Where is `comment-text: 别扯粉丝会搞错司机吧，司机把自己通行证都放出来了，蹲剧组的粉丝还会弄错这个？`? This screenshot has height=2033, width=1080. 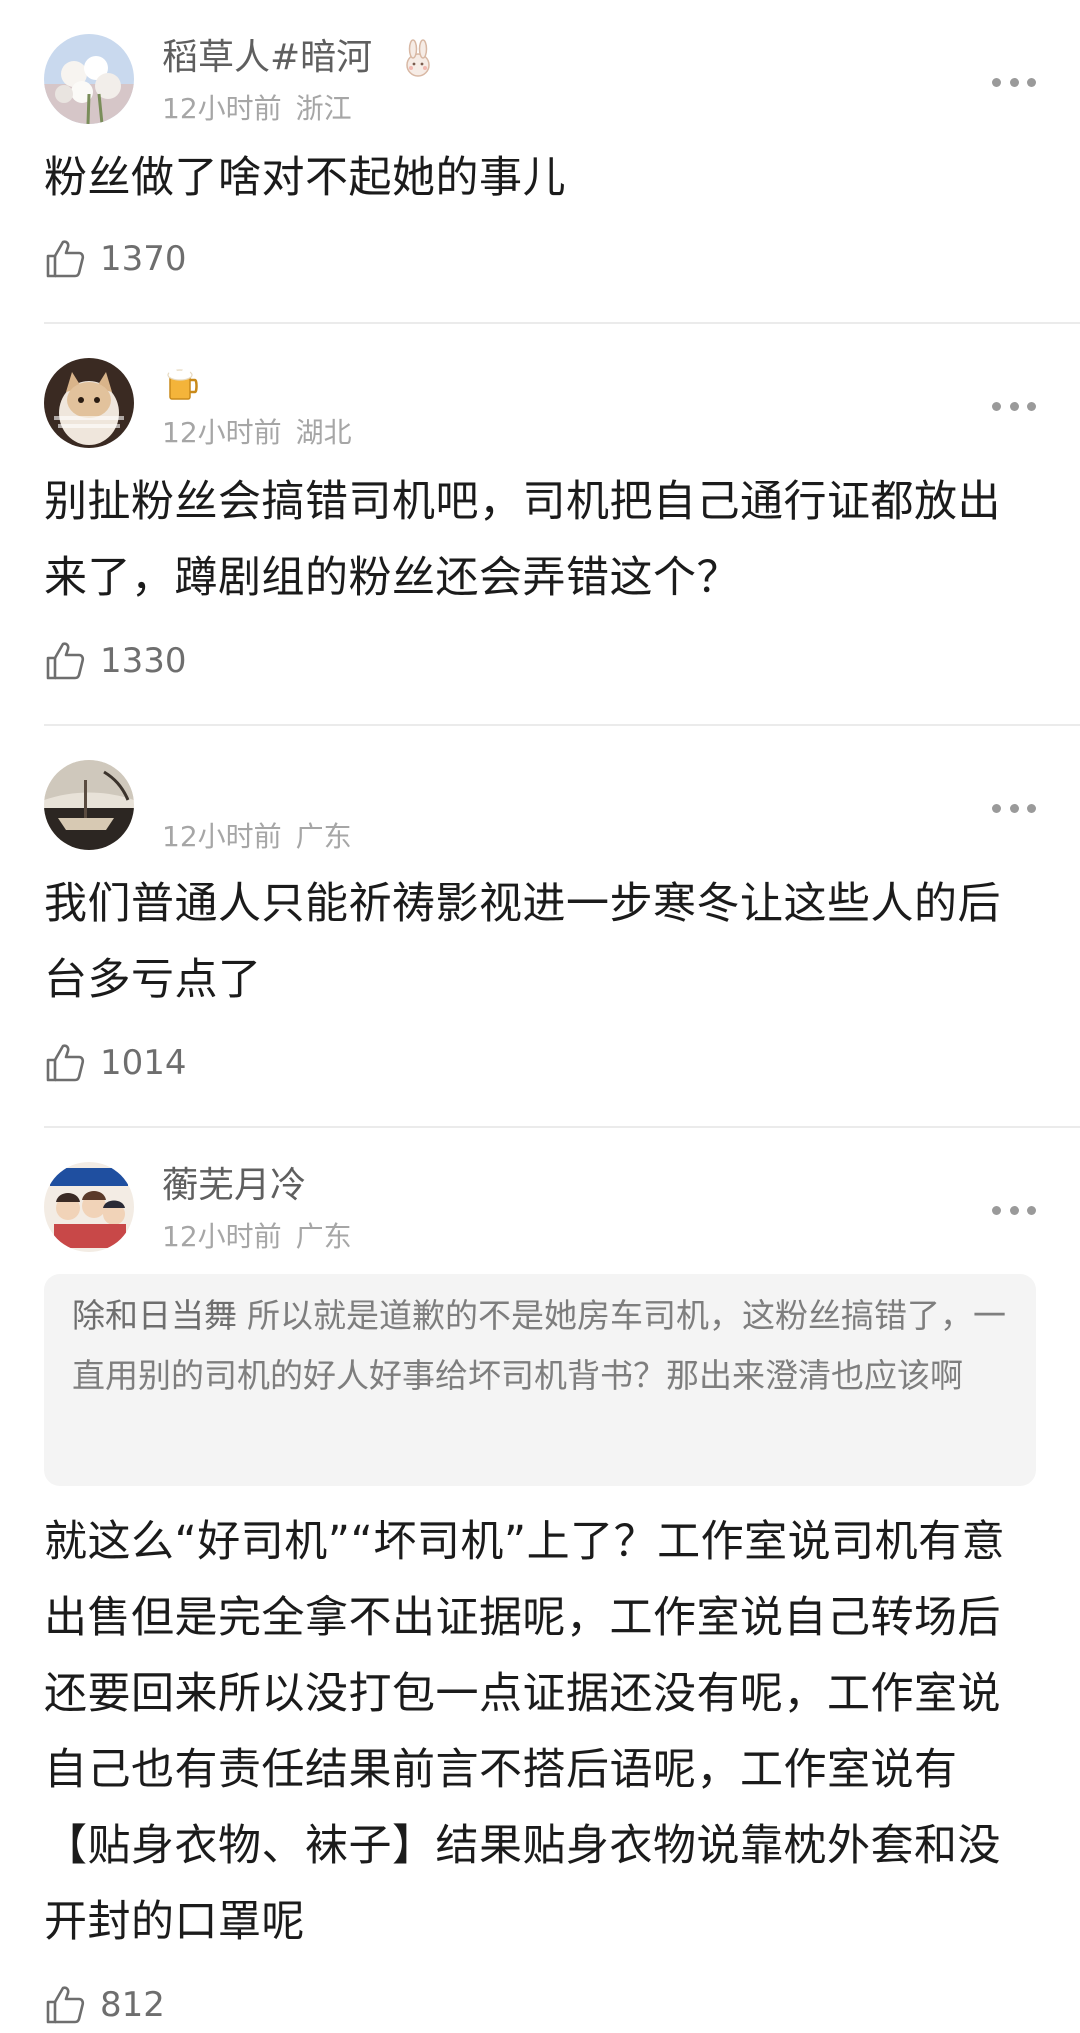
comment-text: 别扯粉丝会搞错司机吧，司机把自己通行证都放出来了，蹲剧组的粉丝还会弄错这个？ is located at coordinates (522, 540).